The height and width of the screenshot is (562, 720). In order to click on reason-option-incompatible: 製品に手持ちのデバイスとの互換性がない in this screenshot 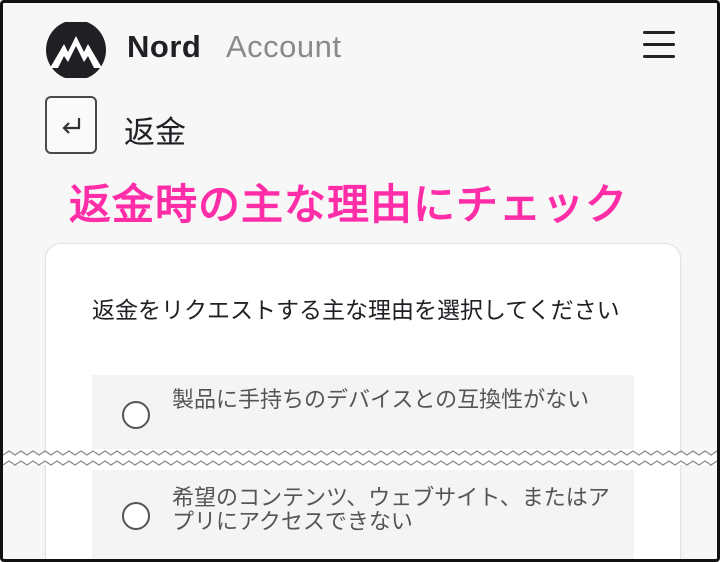, I will do `click(363, 412)`.